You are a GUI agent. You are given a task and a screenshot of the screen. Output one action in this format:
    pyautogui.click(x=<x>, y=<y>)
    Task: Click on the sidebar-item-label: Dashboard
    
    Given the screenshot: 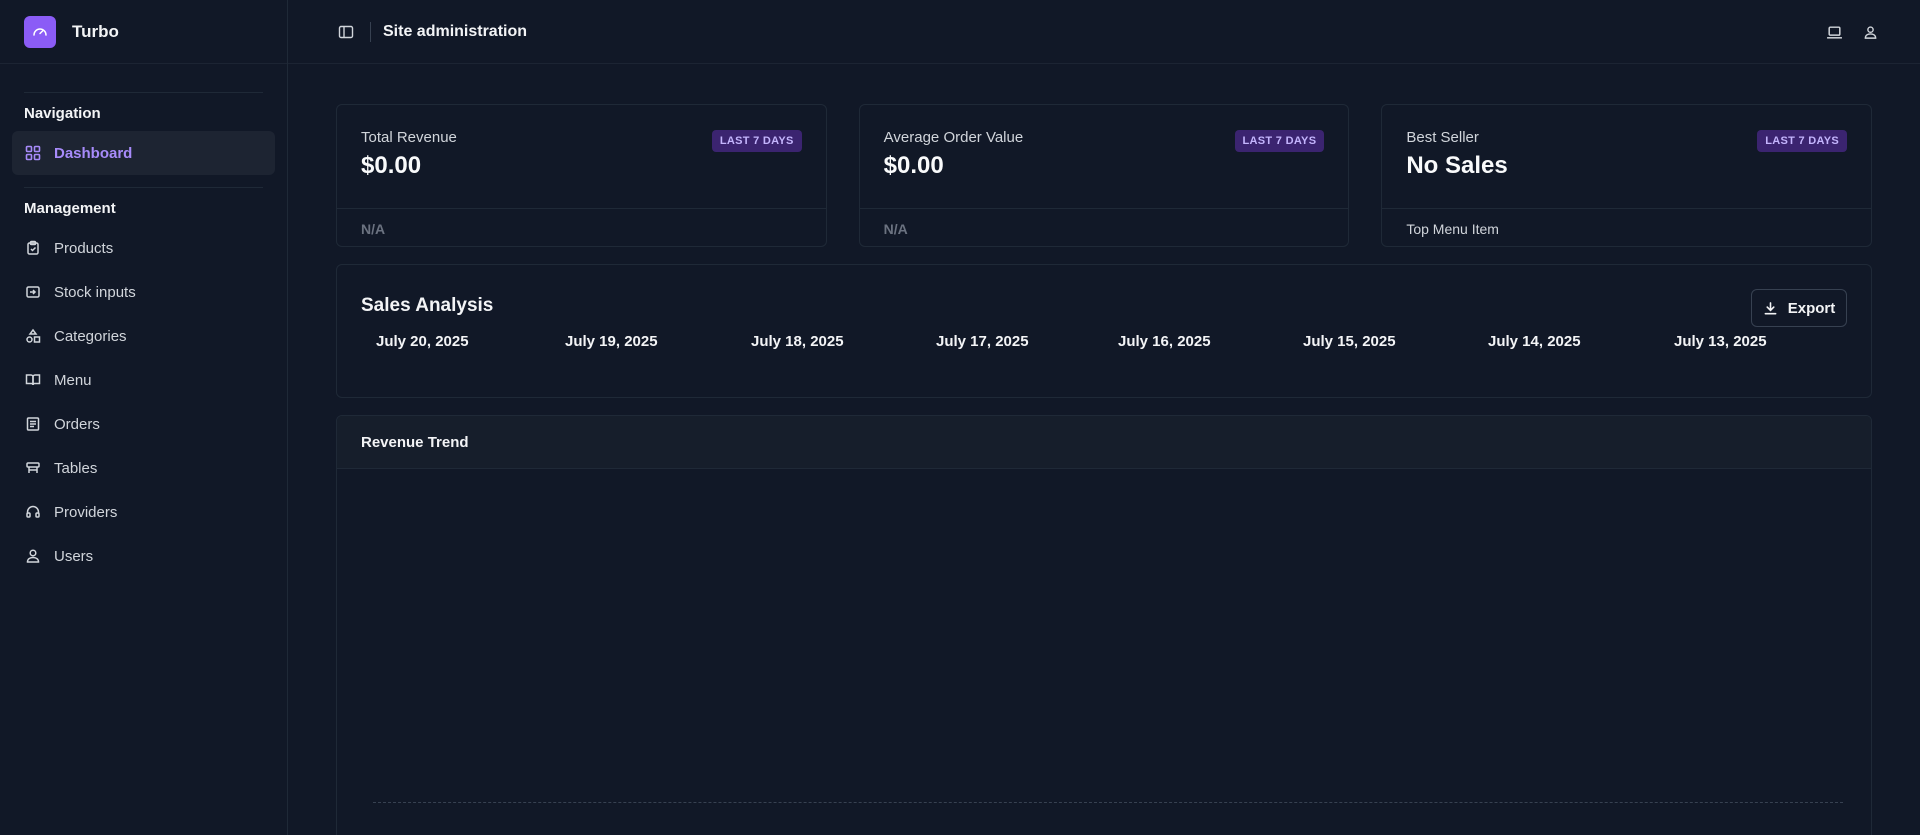 What is the action you would take?
    pyautogui.click(x=93, y=153)
    